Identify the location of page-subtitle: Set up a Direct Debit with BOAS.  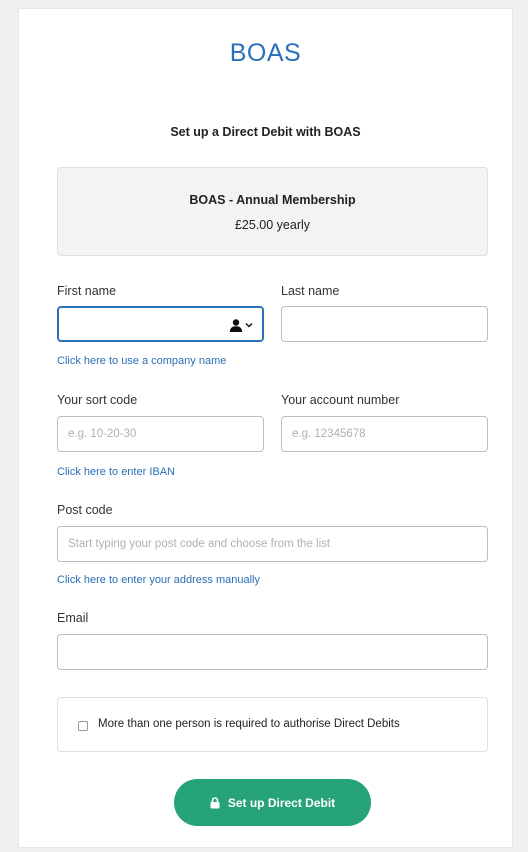
(265, 132).